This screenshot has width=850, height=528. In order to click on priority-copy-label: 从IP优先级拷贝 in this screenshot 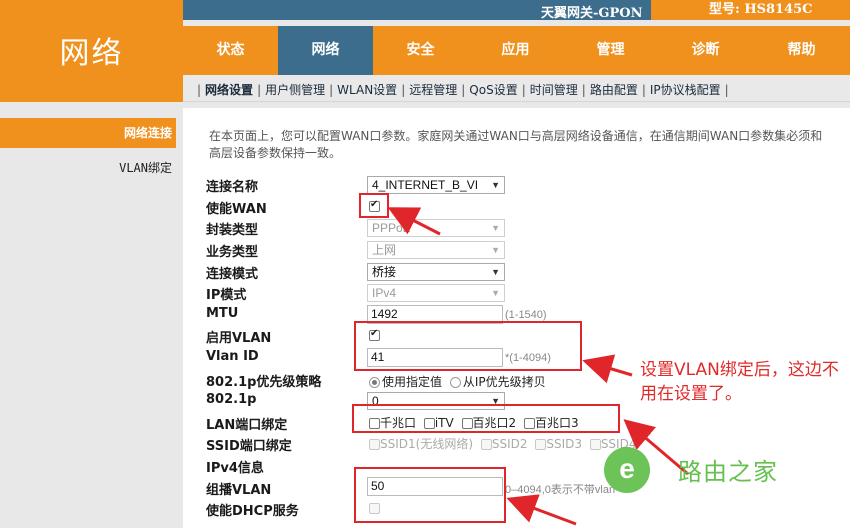, I will do `click(504, 382)`.